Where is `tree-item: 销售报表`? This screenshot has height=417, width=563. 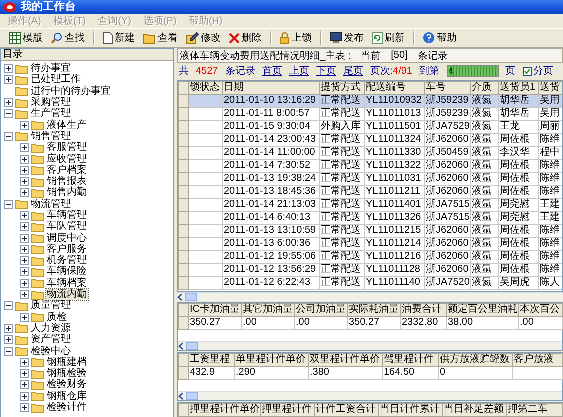 tree-item: 销售报表 is located at coordinates (67, 182).